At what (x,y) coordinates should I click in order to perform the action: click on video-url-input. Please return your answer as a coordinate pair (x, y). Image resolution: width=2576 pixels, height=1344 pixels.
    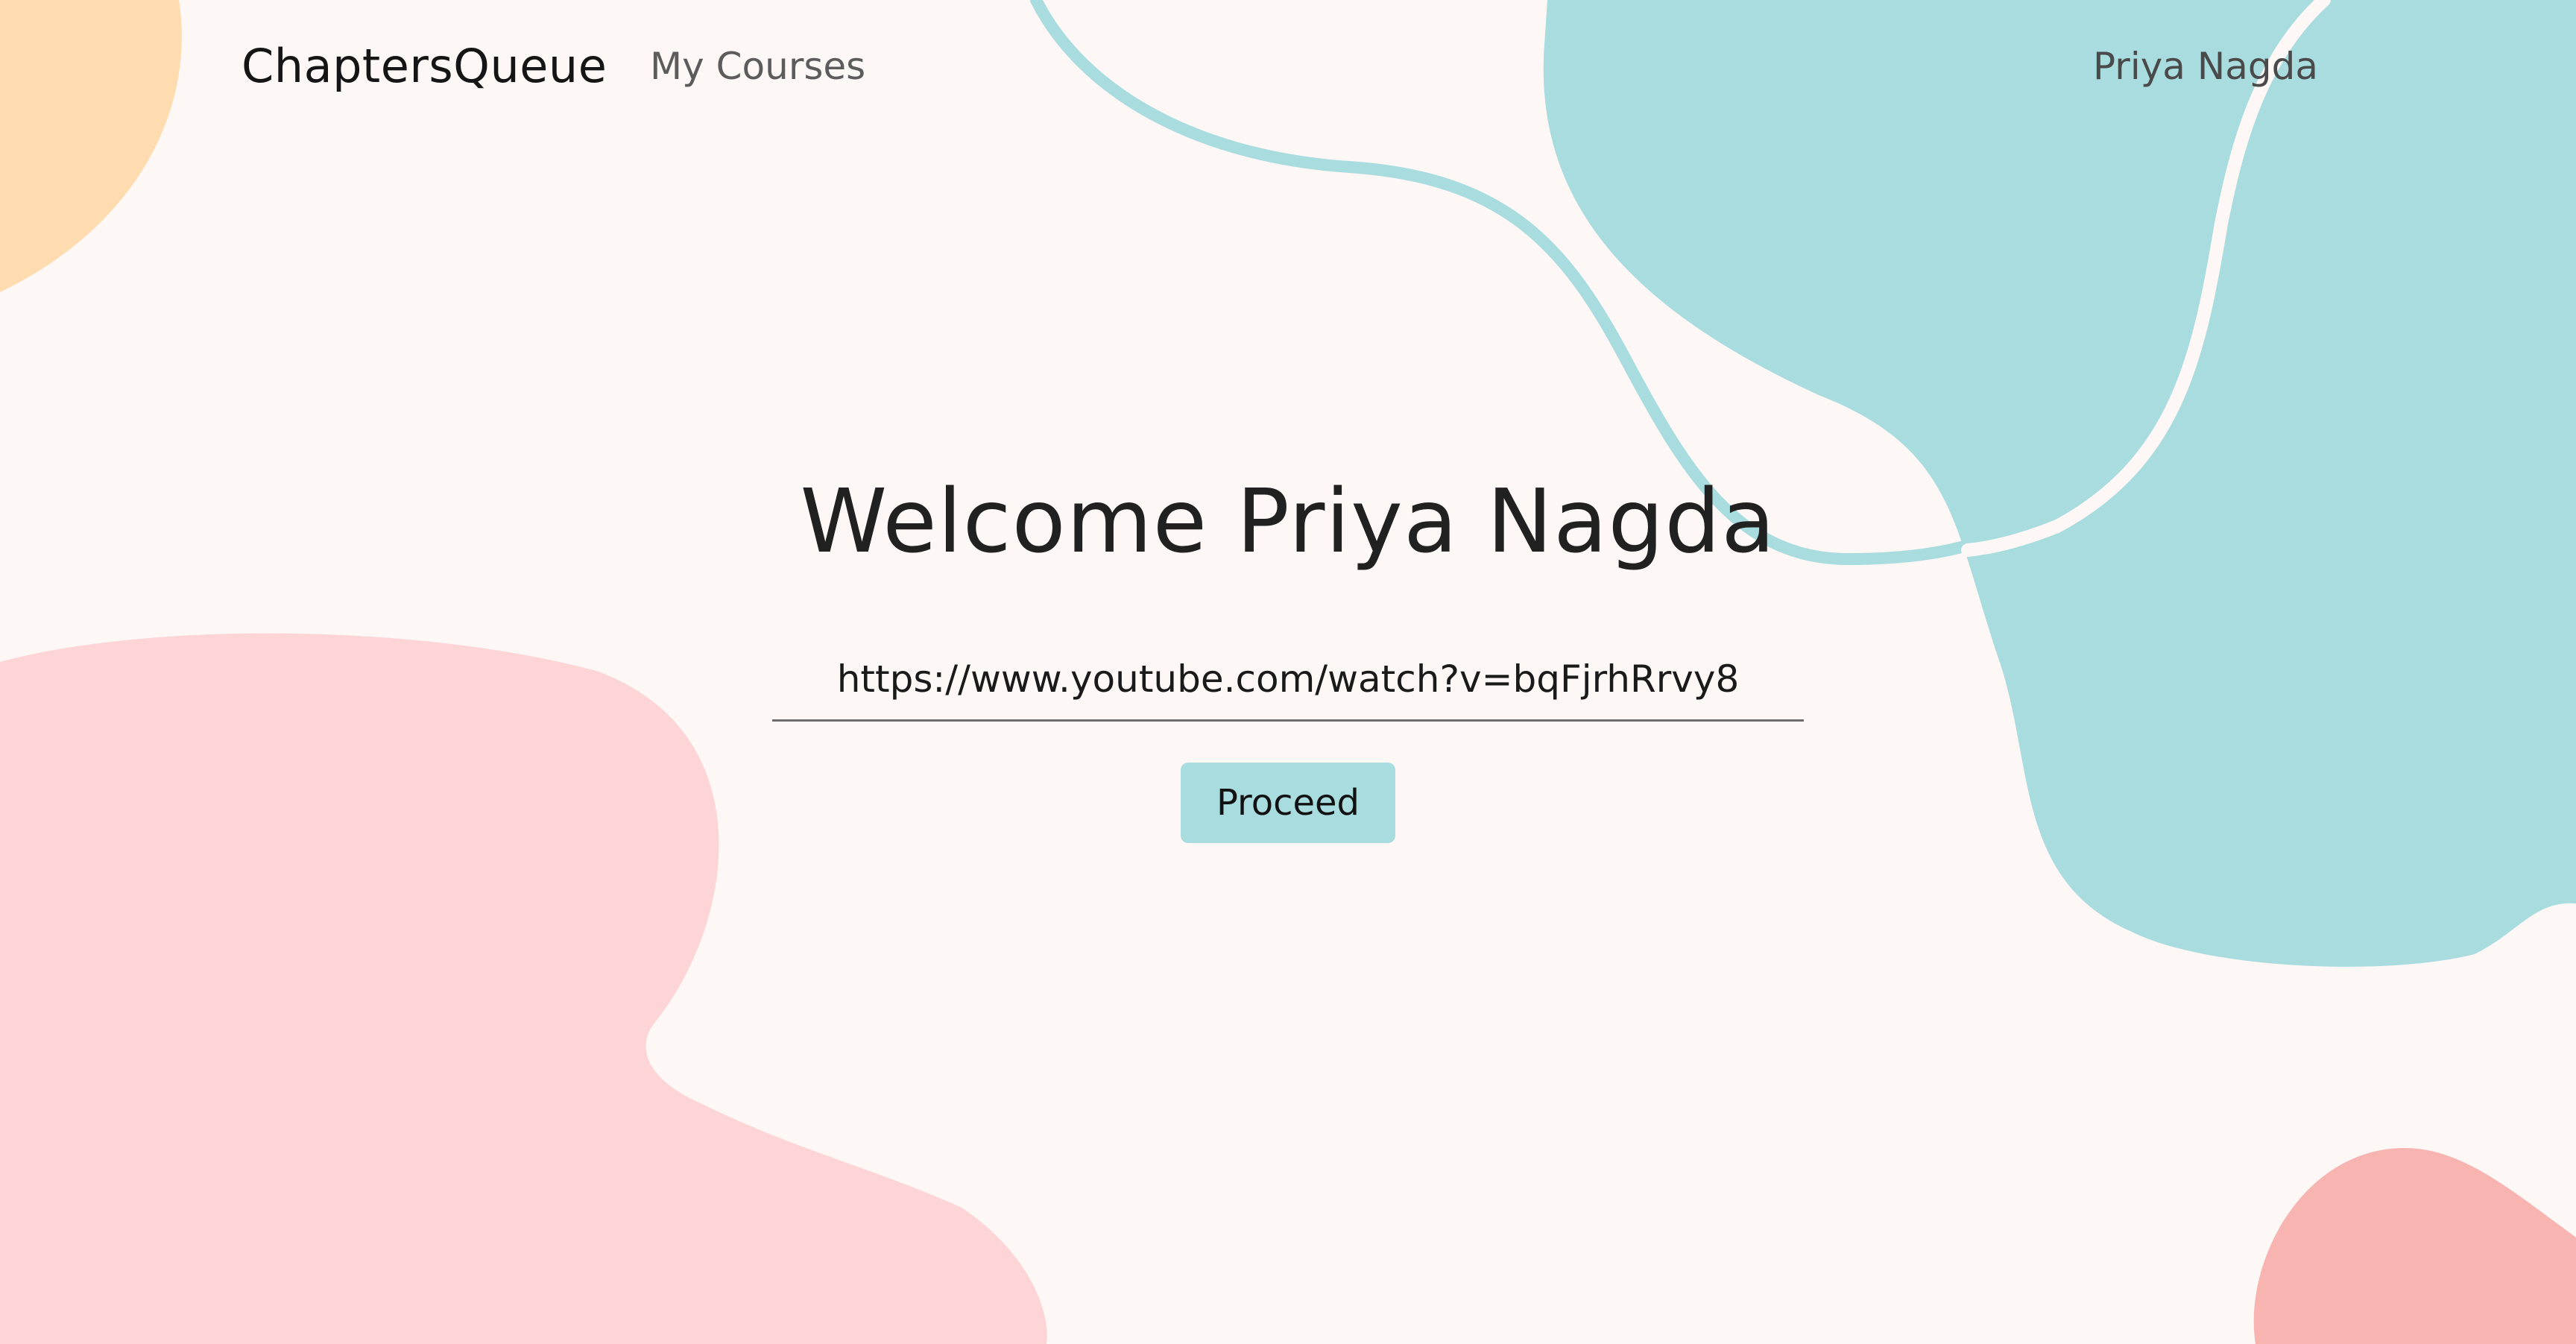
    Looking at the image, I should click on (1288, 680).